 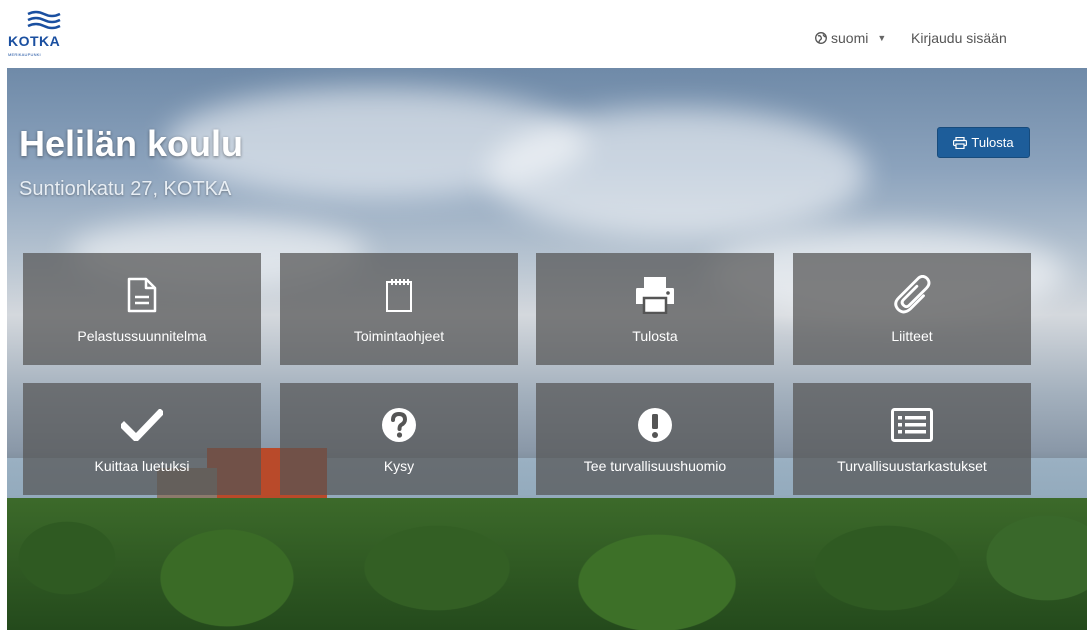 I want to click on notepad-icon, so click(x=399, y=295).